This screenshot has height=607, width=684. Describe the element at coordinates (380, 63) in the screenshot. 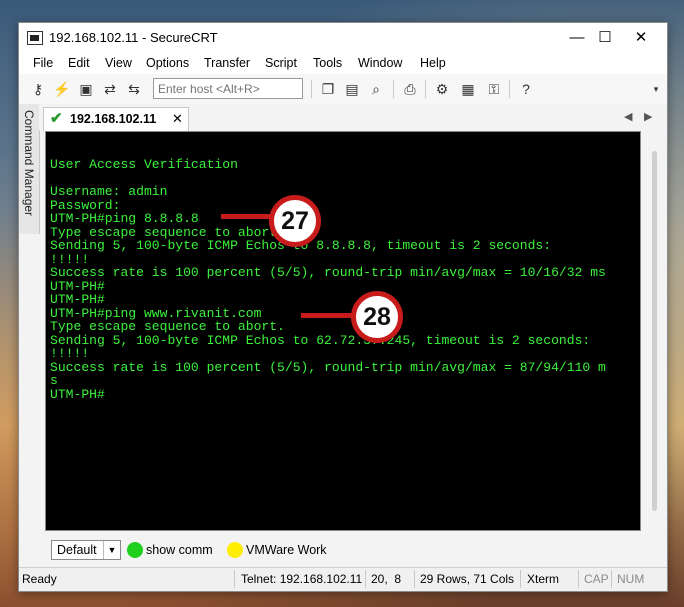

I see `menu-window: Window` at that location.